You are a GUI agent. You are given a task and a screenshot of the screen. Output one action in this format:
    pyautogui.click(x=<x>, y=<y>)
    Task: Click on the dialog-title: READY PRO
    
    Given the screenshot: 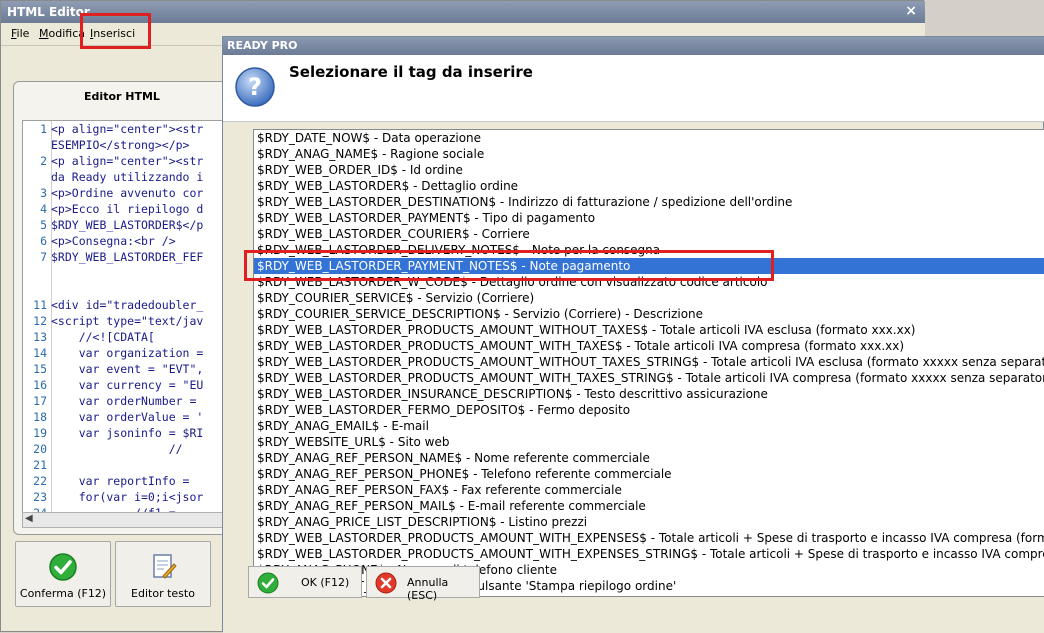 What is the action you would take?
    pyautogui.click(x=262, y=45)
    